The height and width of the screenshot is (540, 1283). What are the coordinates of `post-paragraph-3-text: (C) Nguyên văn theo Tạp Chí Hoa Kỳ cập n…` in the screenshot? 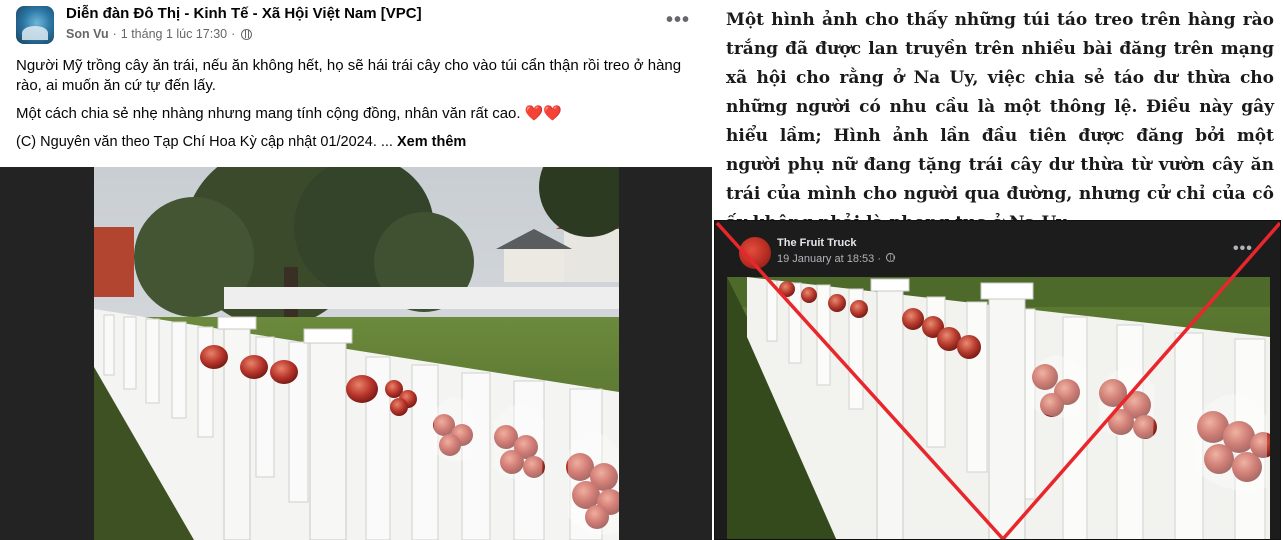 It's located at (204, 142).